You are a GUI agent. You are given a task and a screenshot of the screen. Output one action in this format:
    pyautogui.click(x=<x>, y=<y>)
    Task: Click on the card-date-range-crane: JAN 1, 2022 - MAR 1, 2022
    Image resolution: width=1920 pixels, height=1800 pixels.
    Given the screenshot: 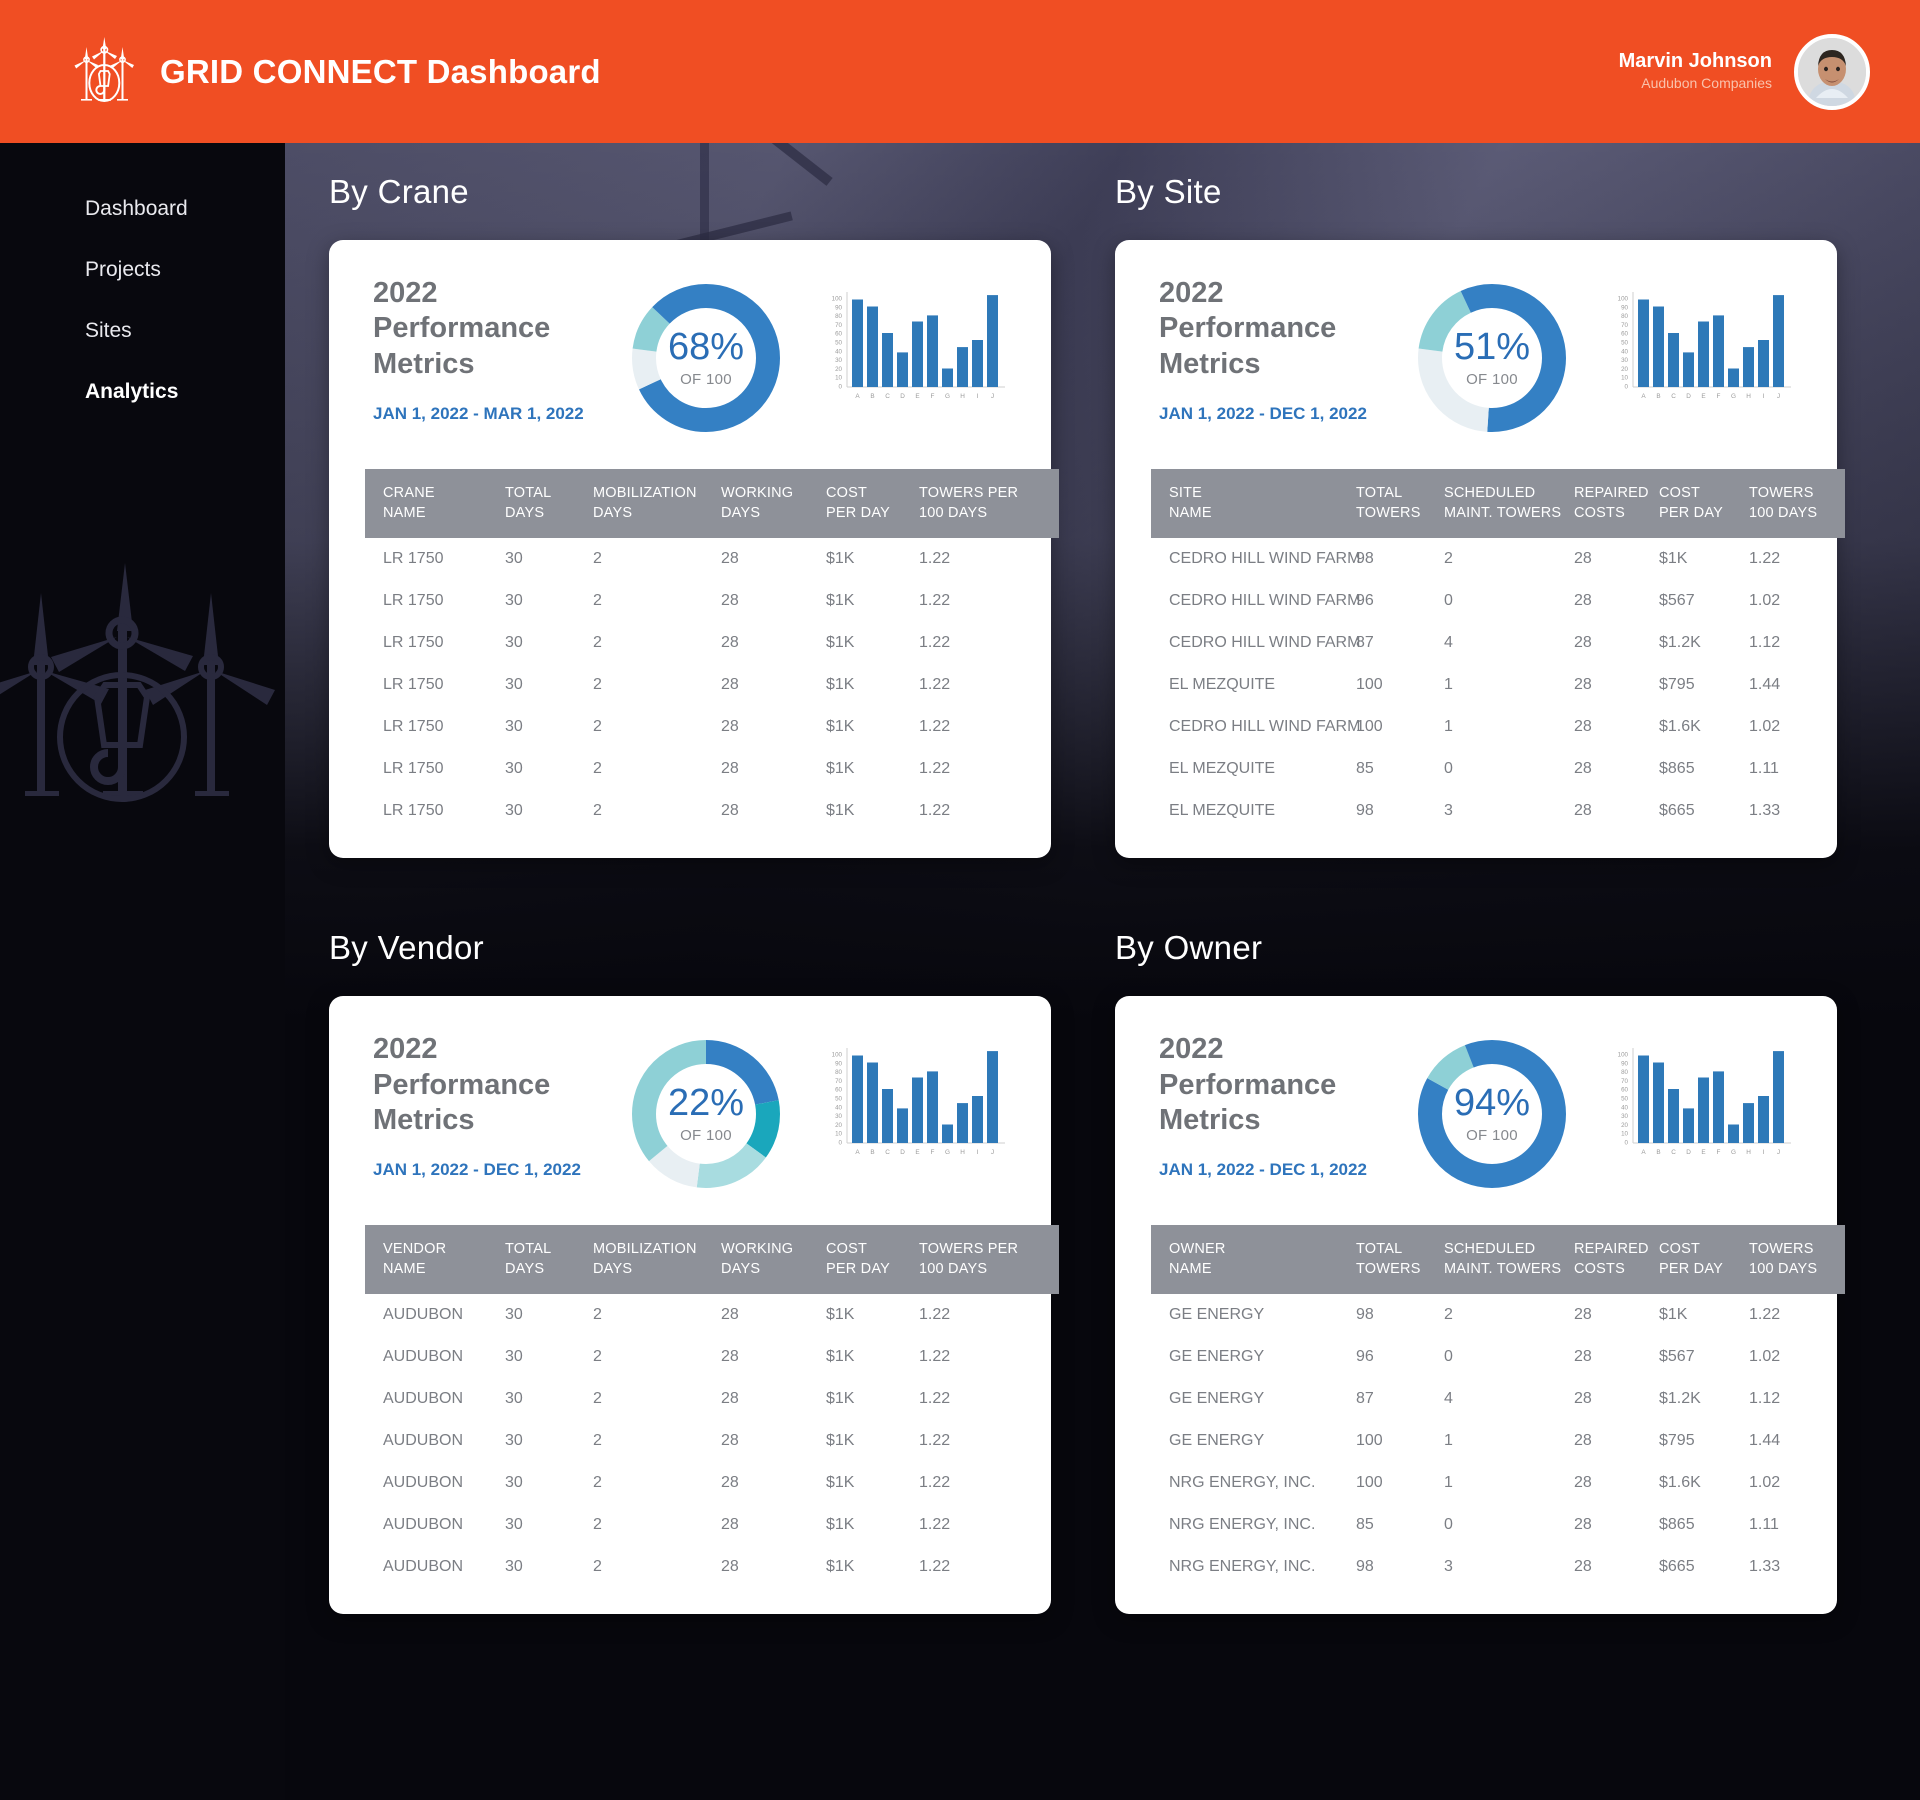 What is the action you would take?
    pyautogui.click(x=490, y=414)
    